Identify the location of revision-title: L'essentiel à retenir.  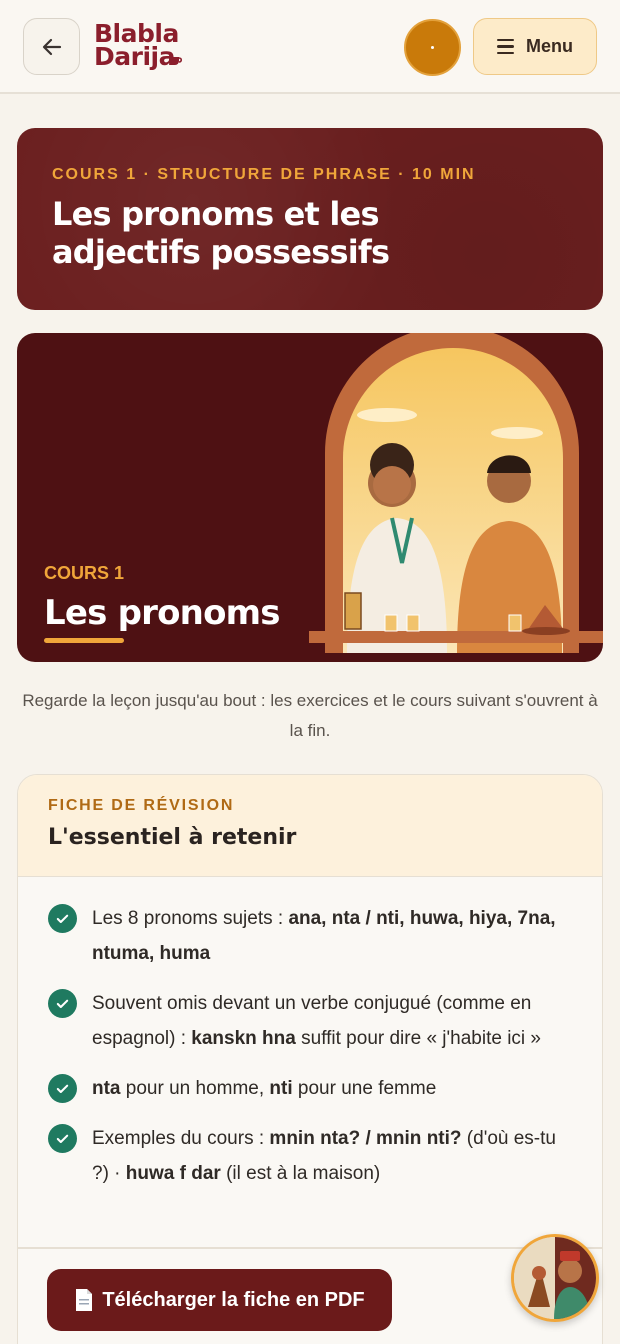
(172, 837).